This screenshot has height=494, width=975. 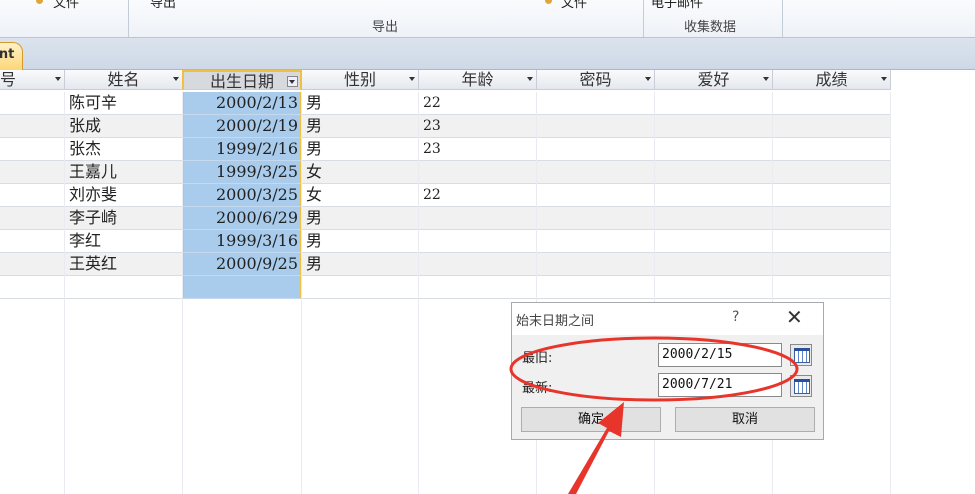 I want to click on column-header-hobby: 爱好, so click(x=714, y=80).